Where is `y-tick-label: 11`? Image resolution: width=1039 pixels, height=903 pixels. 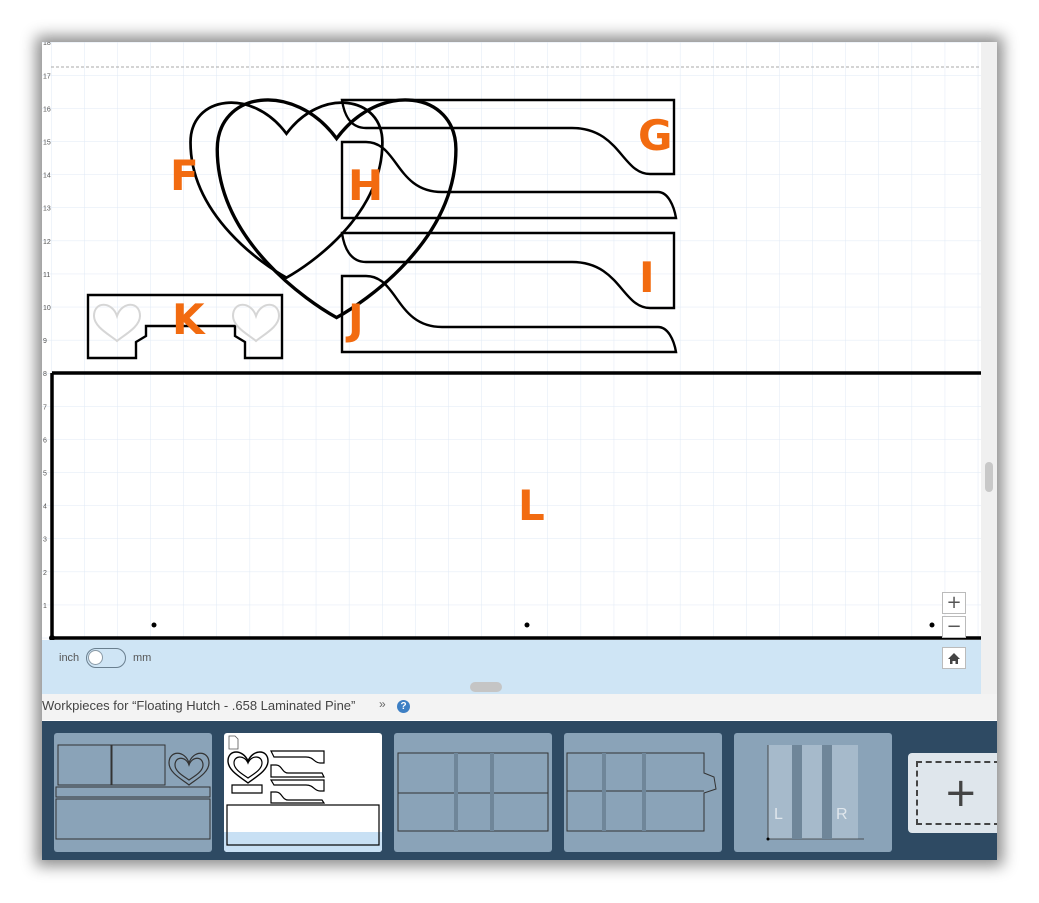 y-tick-label: 11 is located at coordinates (46, 275).